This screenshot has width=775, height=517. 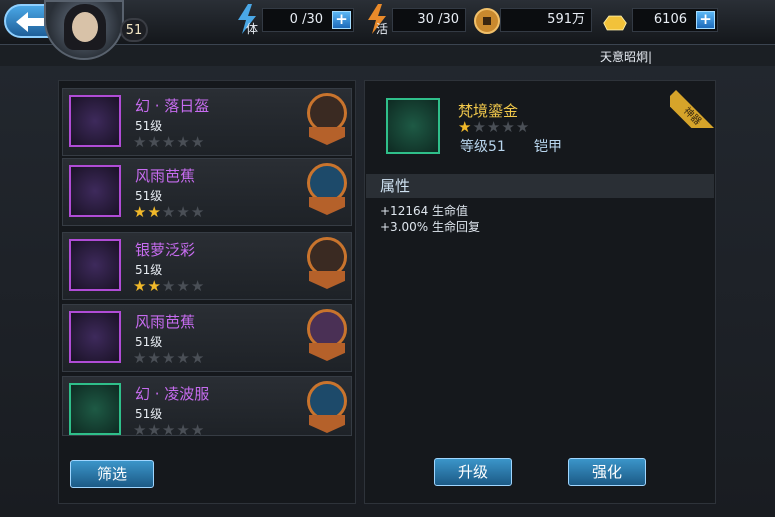 I want to click on stamina-value: 0 /30, so click(x=306, y=19).